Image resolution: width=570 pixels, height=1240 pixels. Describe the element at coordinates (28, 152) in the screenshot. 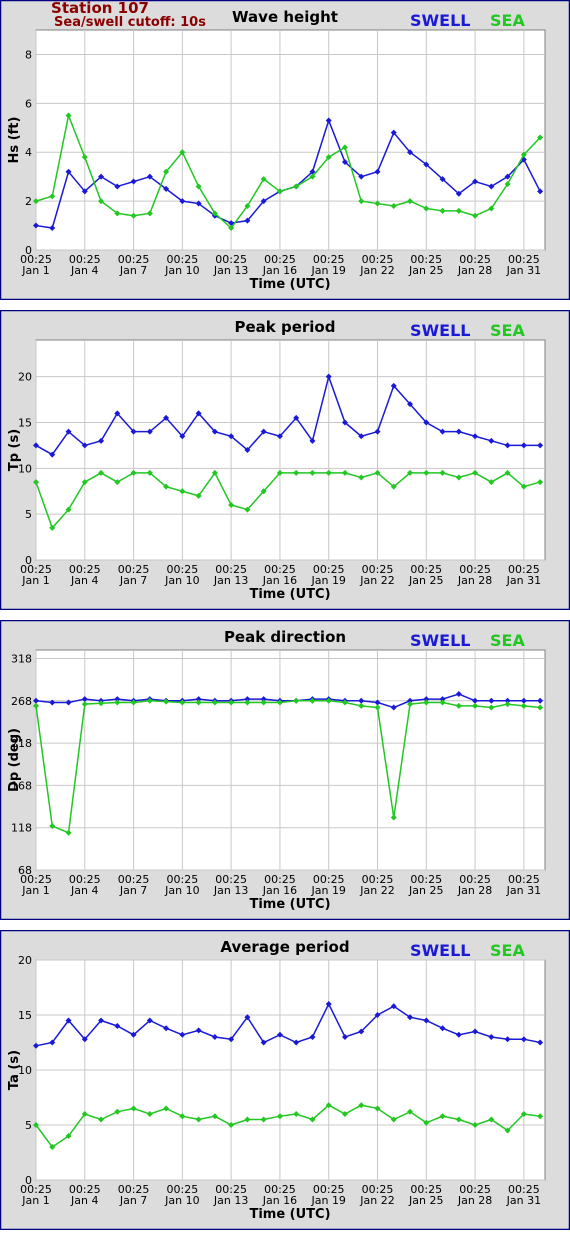

I see `y-tick-label: 4` at that location.